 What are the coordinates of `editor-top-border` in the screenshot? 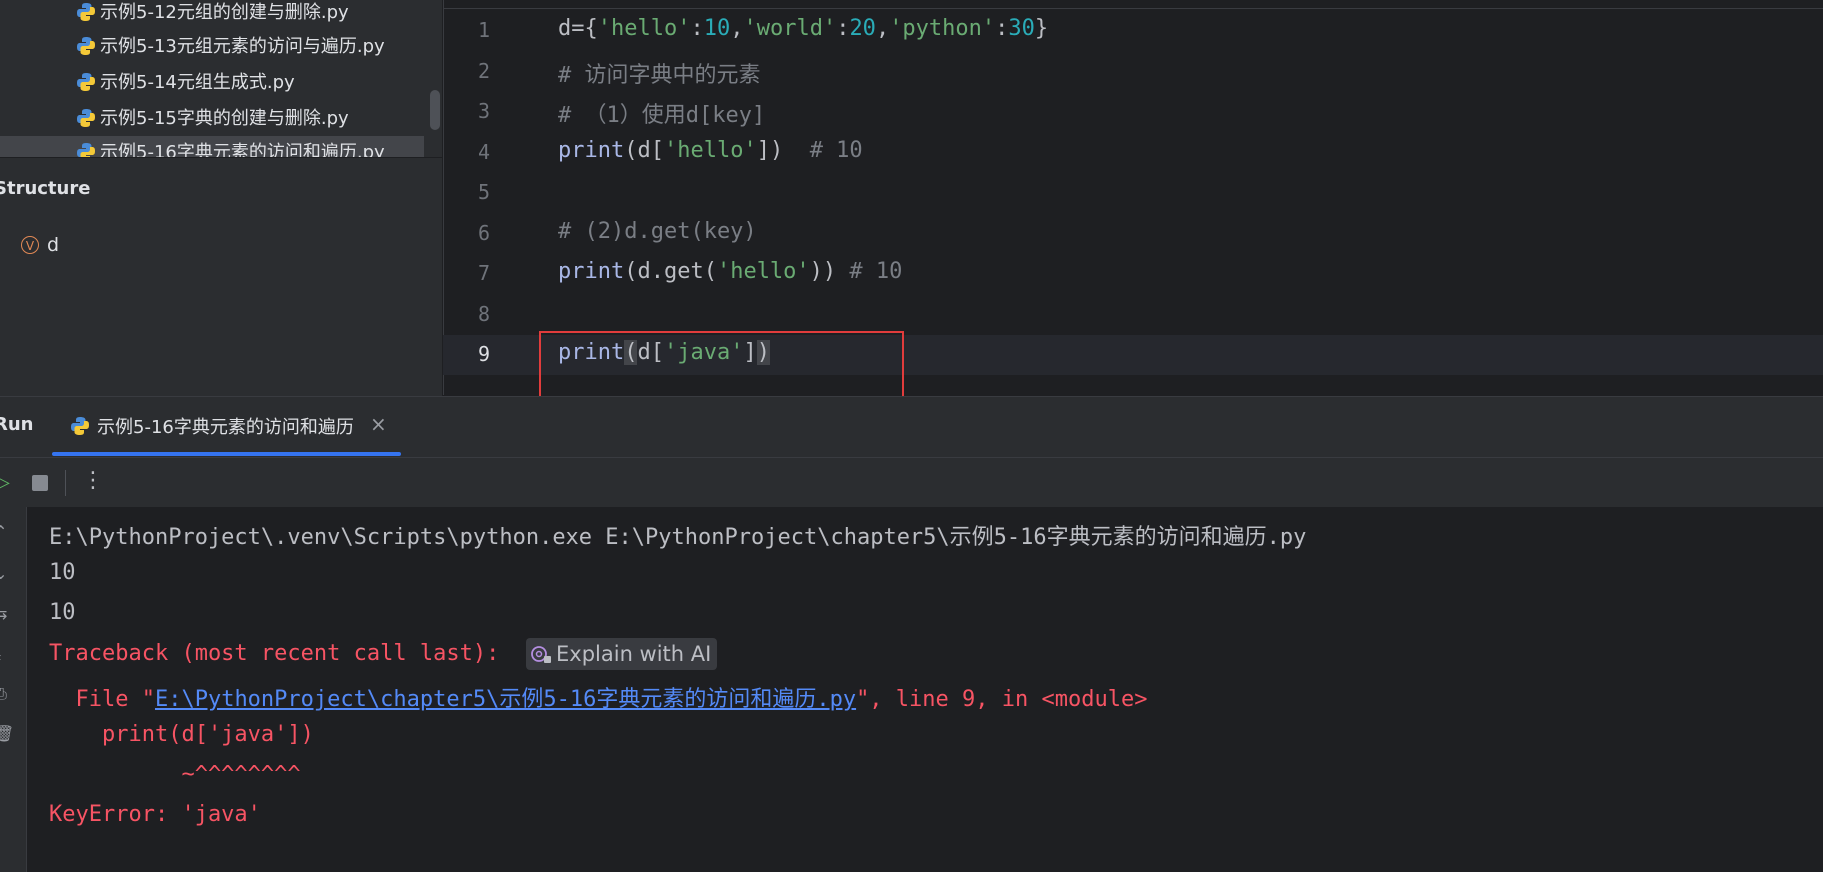 It's located at (1133, 8).